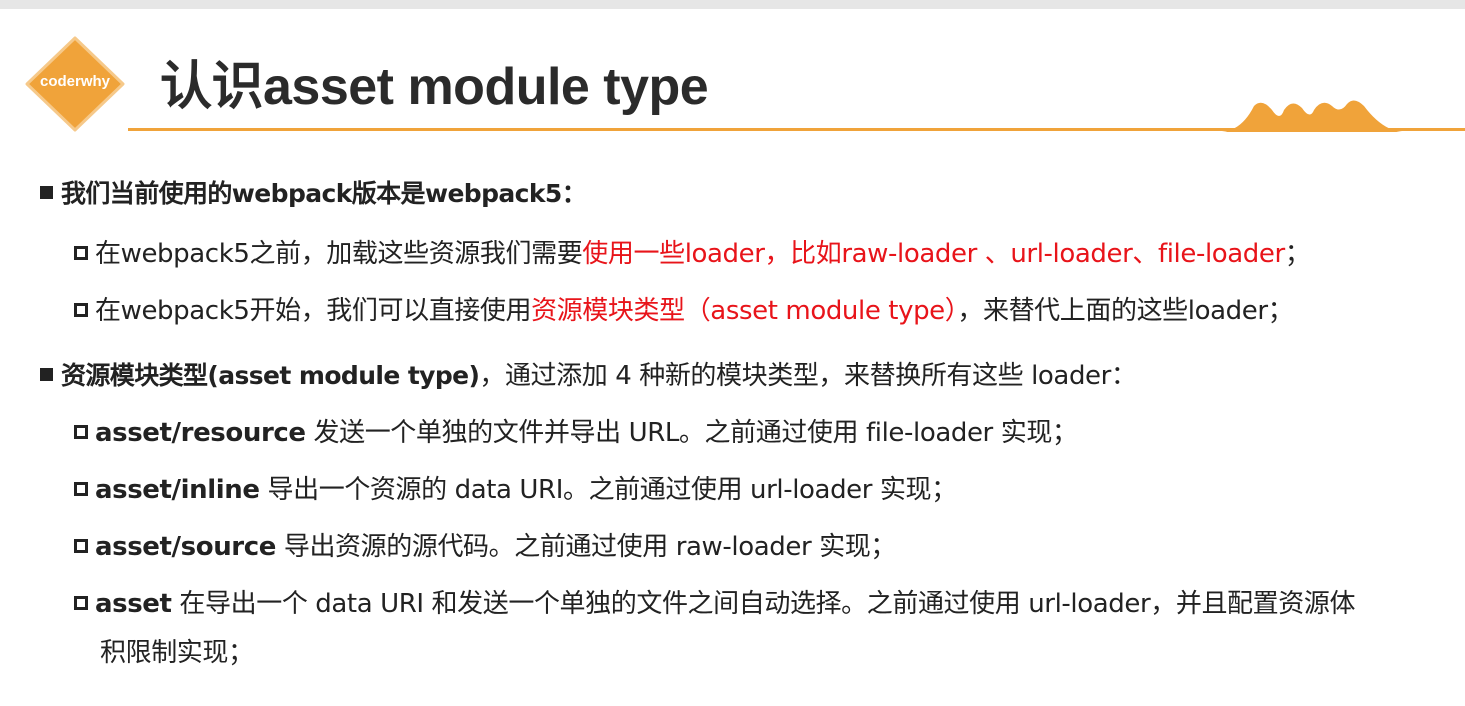 This screenshot has width=1465, height=706. What do you see at coordinates (313, 311) in the screenshot?
I see `sub-bullet-text: 在webpack5开始，我们可以直接使用` at bounding box center [313, 311].